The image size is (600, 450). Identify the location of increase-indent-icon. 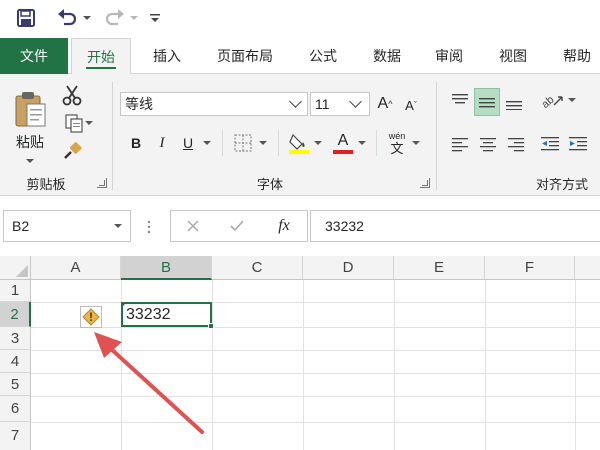
(578, 144).